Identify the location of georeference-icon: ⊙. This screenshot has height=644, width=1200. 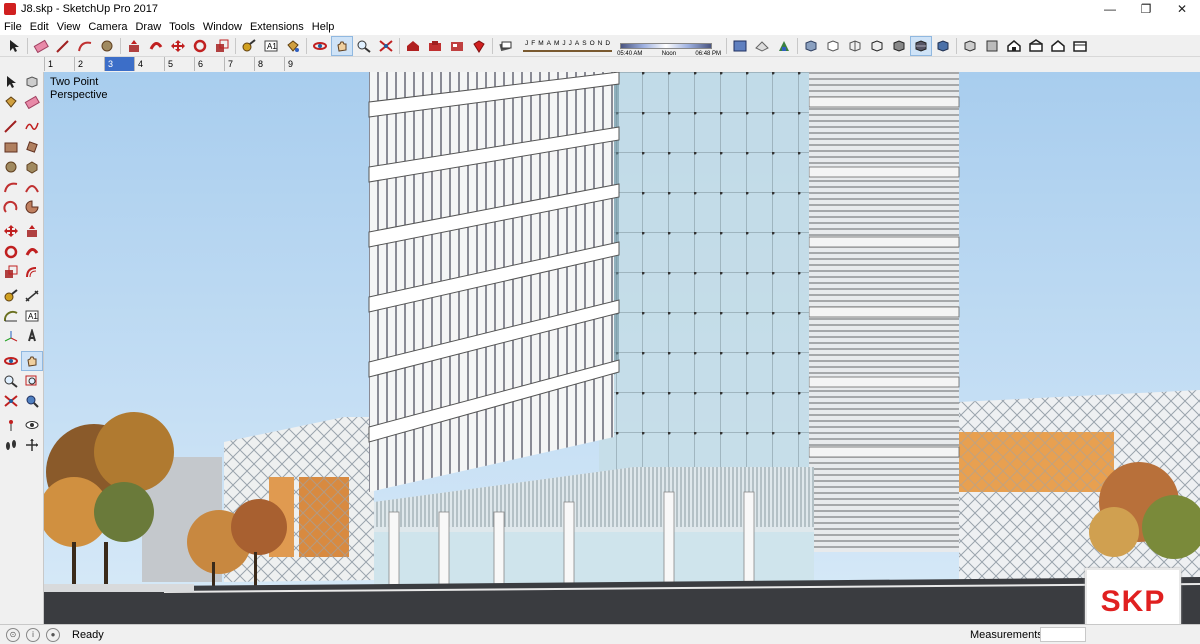
(13, 634).